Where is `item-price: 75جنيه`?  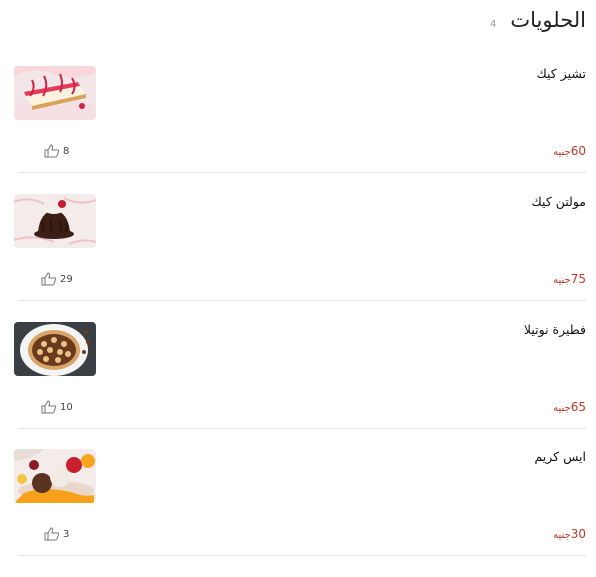 item-price: 75جنيه is located at coordinates (569, 279).